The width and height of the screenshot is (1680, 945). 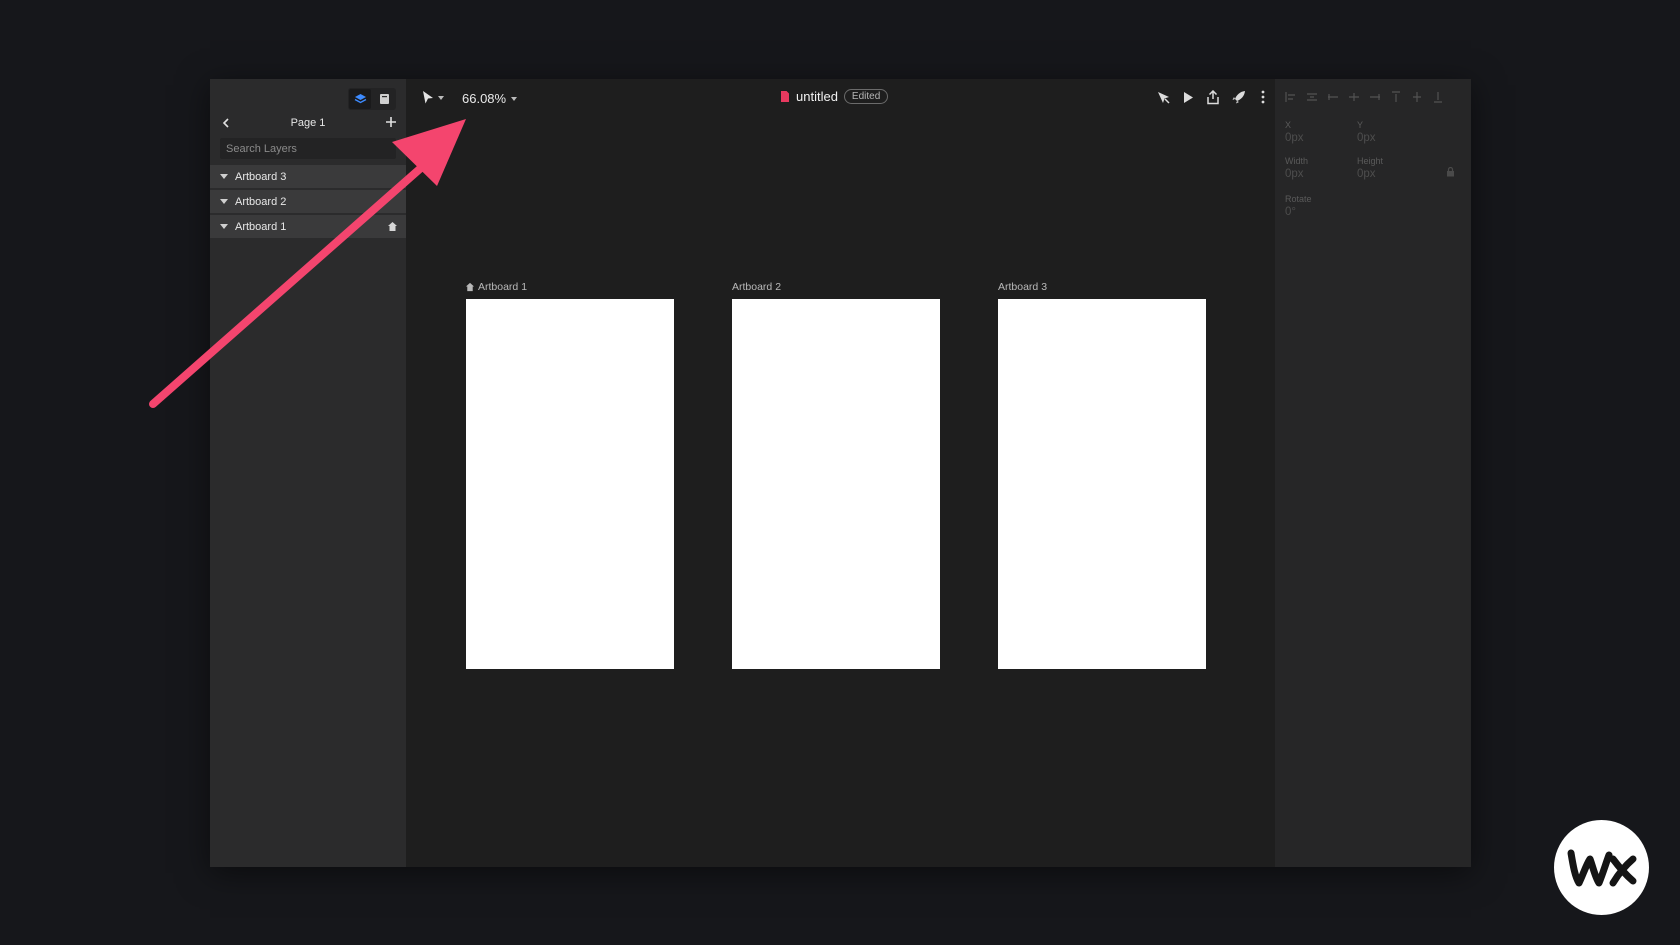 What do you see at coordinates (484, 98) in the screenshot?
I see `zoom-level: 66.08%` at bounding box center [484, 98].